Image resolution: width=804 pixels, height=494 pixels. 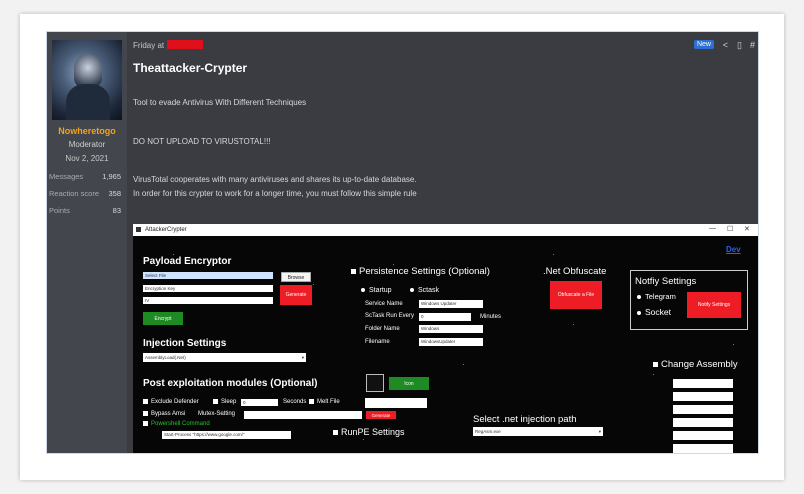 I want to click on run-every-label: ScTask Run Every, so click(x=390, y=316).